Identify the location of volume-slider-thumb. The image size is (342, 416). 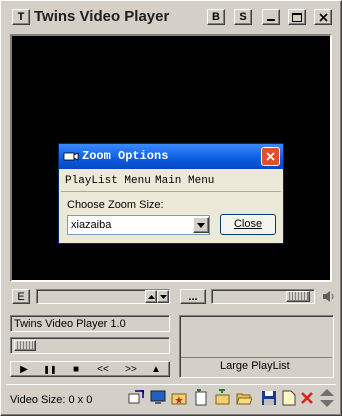
(298, 296).